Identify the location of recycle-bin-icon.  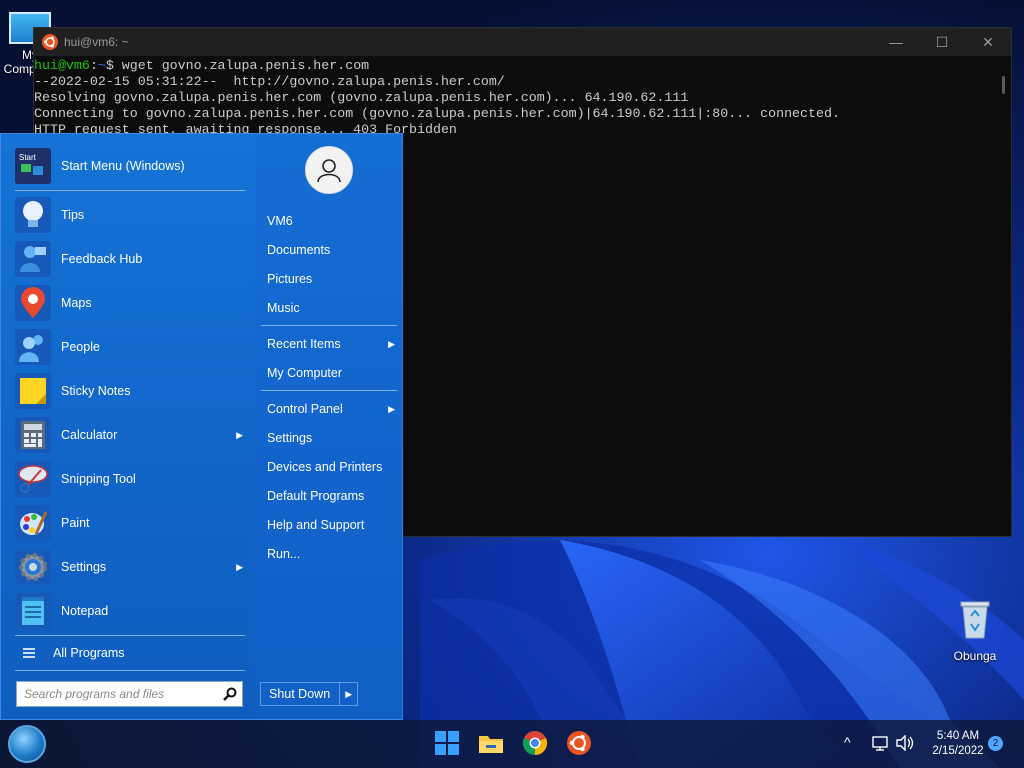
(975, 620).